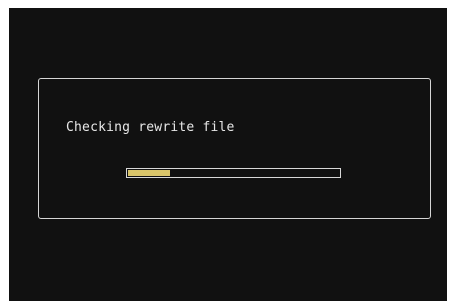  I want to click on status-message: Checking rewrite file, so click(150, 127).